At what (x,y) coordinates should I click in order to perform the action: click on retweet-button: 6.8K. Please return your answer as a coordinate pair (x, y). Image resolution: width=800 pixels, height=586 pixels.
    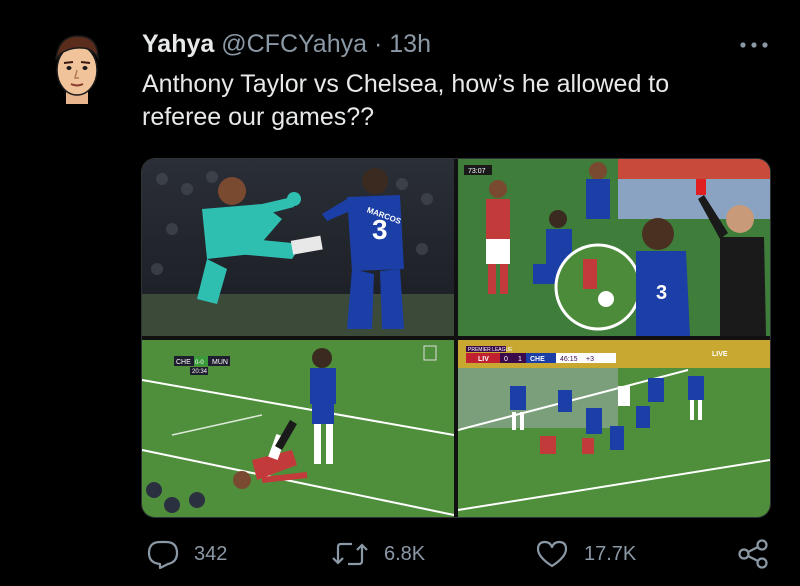
    Looking at the image, I should click on (377, 554).